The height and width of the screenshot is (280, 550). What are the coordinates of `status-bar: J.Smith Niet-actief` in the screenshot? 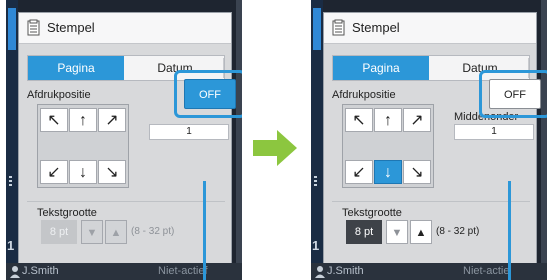 It's located at (124, 271).